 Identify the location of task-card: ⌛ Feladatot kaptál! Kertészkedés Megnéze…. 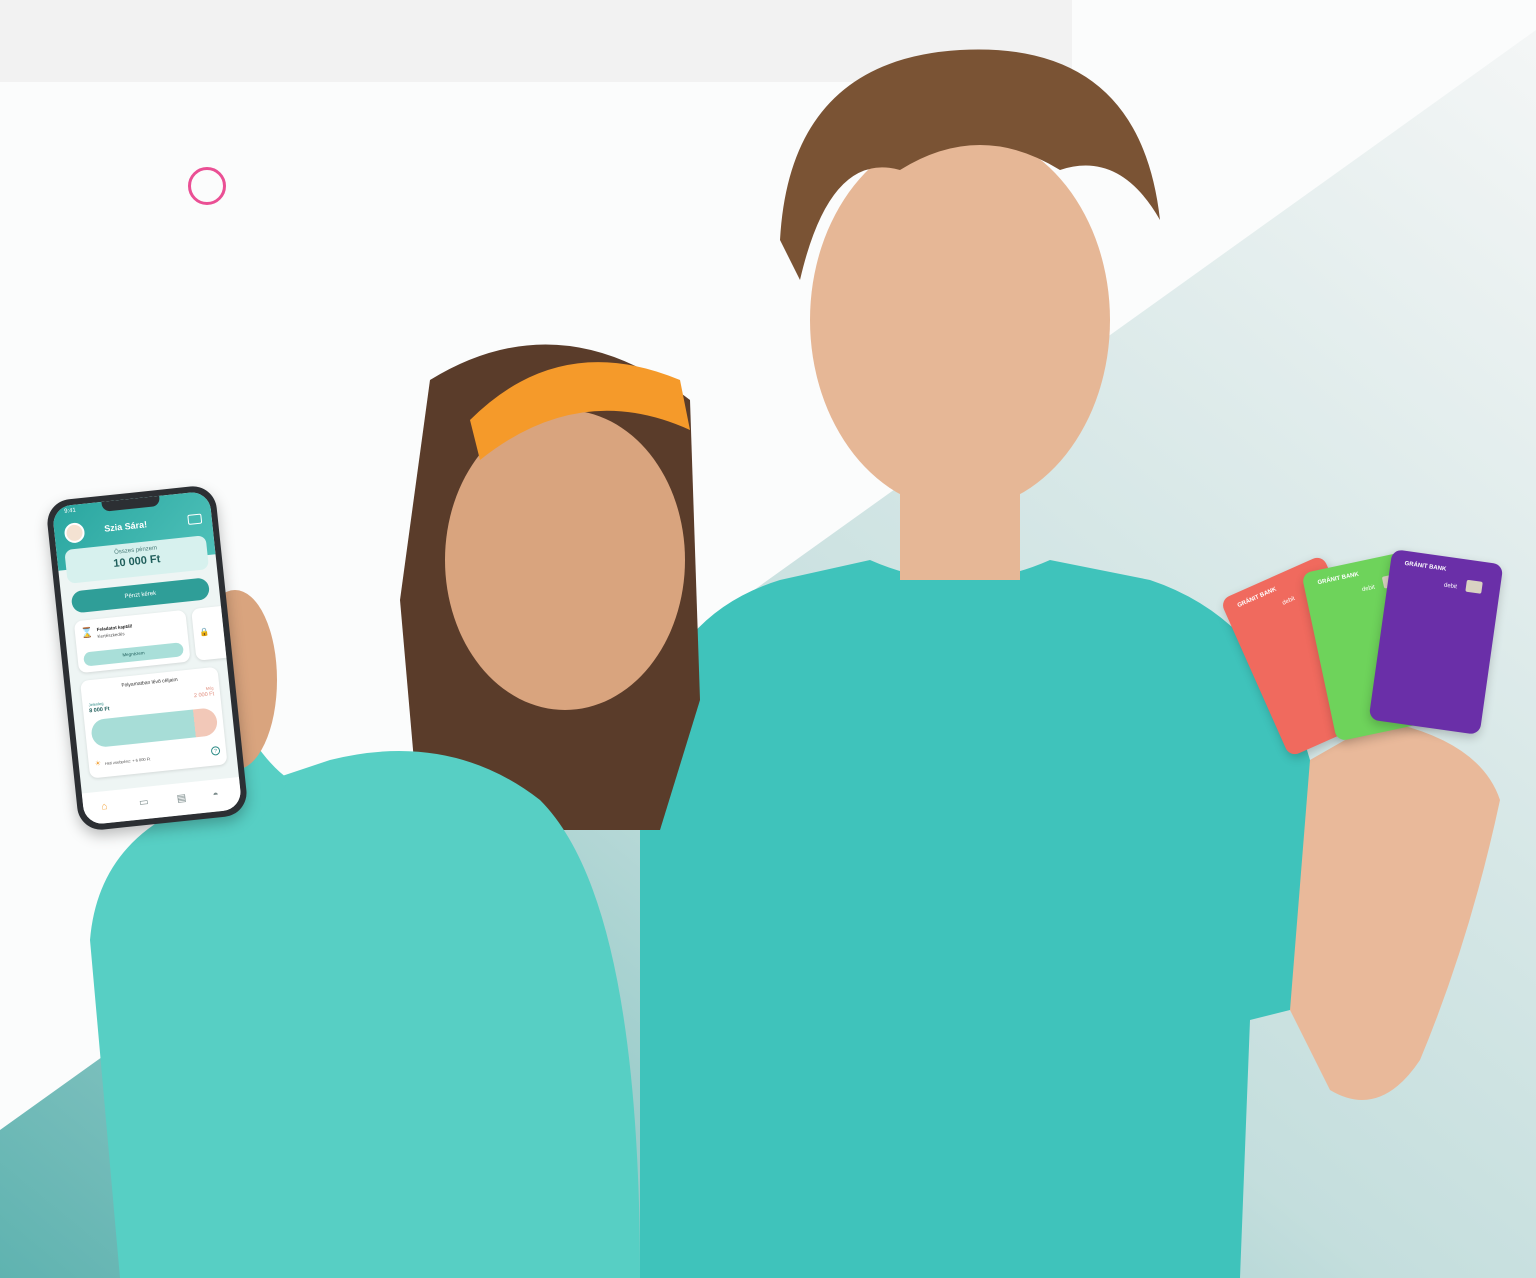
(132, 641).